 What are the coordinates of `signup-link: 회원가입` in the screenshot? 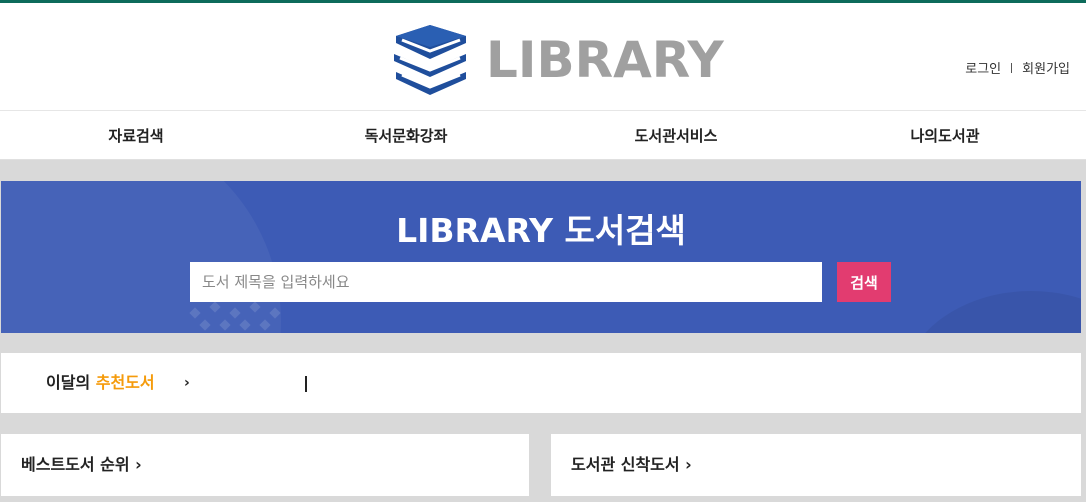 It's located at (1046, 67).